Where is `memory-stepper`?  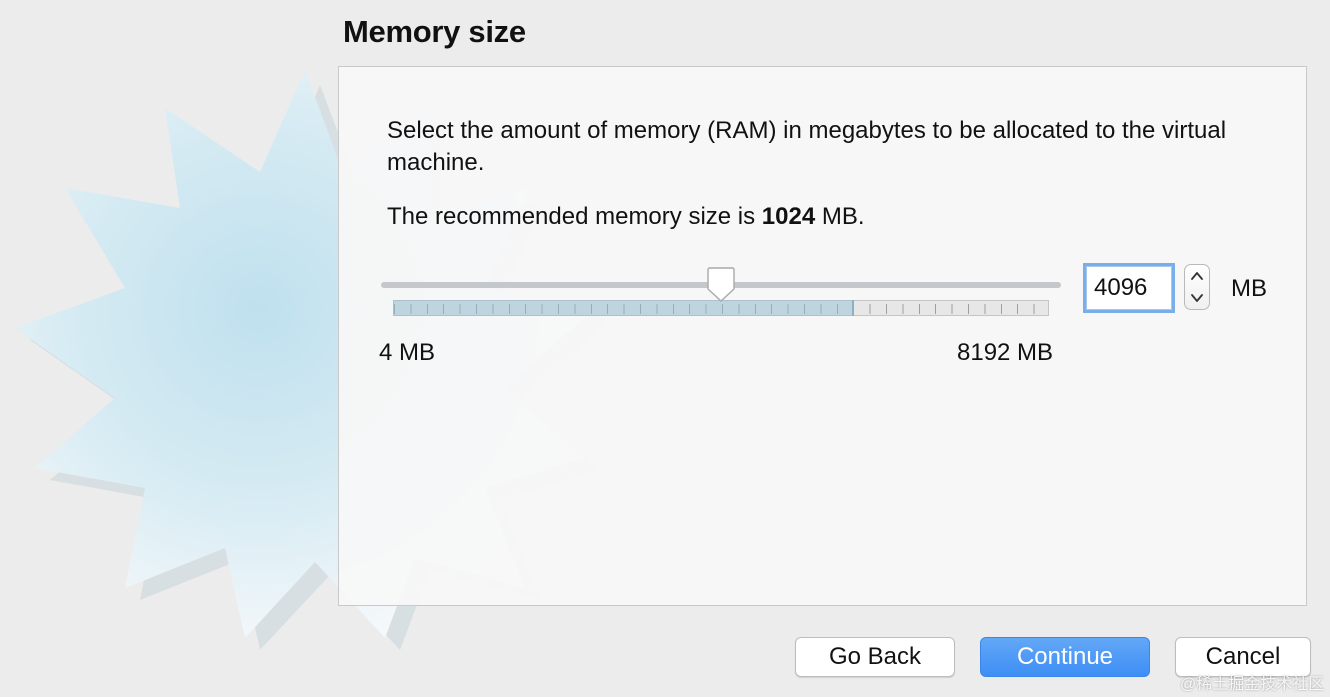 memory-stepper is located at coordinates (1197, 287).